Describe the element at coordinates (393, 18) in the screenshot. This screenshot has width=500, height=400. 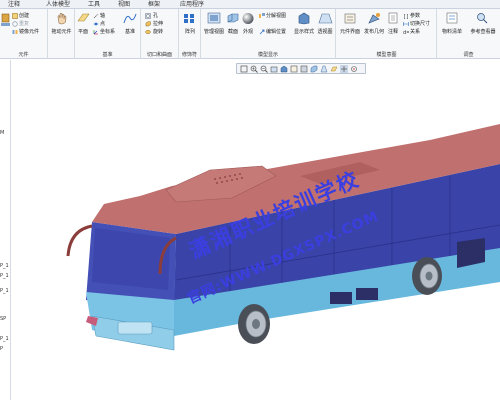
I see `notes-icon` at that location.